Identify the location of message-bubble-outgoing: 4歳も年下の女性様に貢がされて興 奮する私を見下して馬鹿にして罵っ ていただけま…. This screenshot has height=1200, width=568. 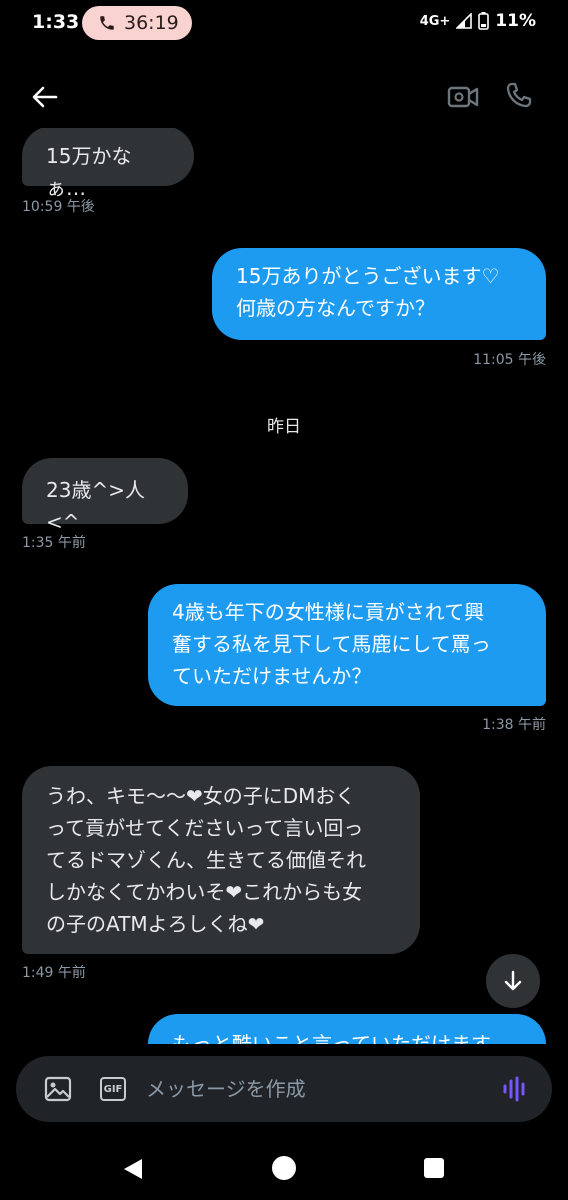
(347, 645).